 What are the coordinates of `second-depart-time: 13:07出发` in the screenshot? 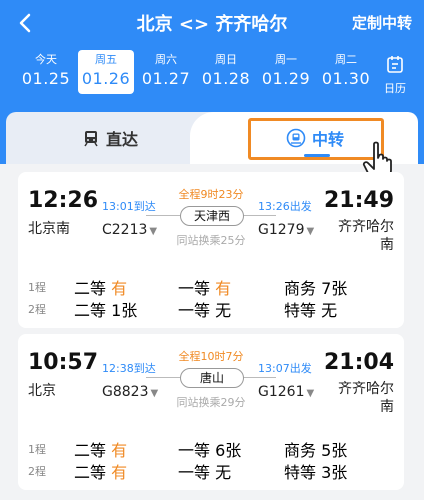 It's located at (285, 368).